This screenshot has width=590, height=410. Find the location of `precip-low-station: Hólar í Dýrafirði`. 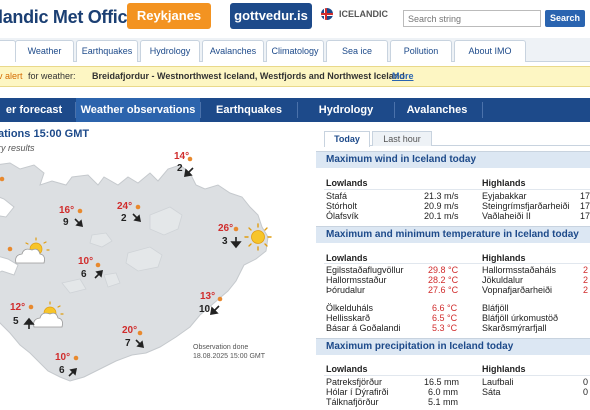

precip-low-station: Hólar í Dýrafirði is located at coordinates (357, 392).